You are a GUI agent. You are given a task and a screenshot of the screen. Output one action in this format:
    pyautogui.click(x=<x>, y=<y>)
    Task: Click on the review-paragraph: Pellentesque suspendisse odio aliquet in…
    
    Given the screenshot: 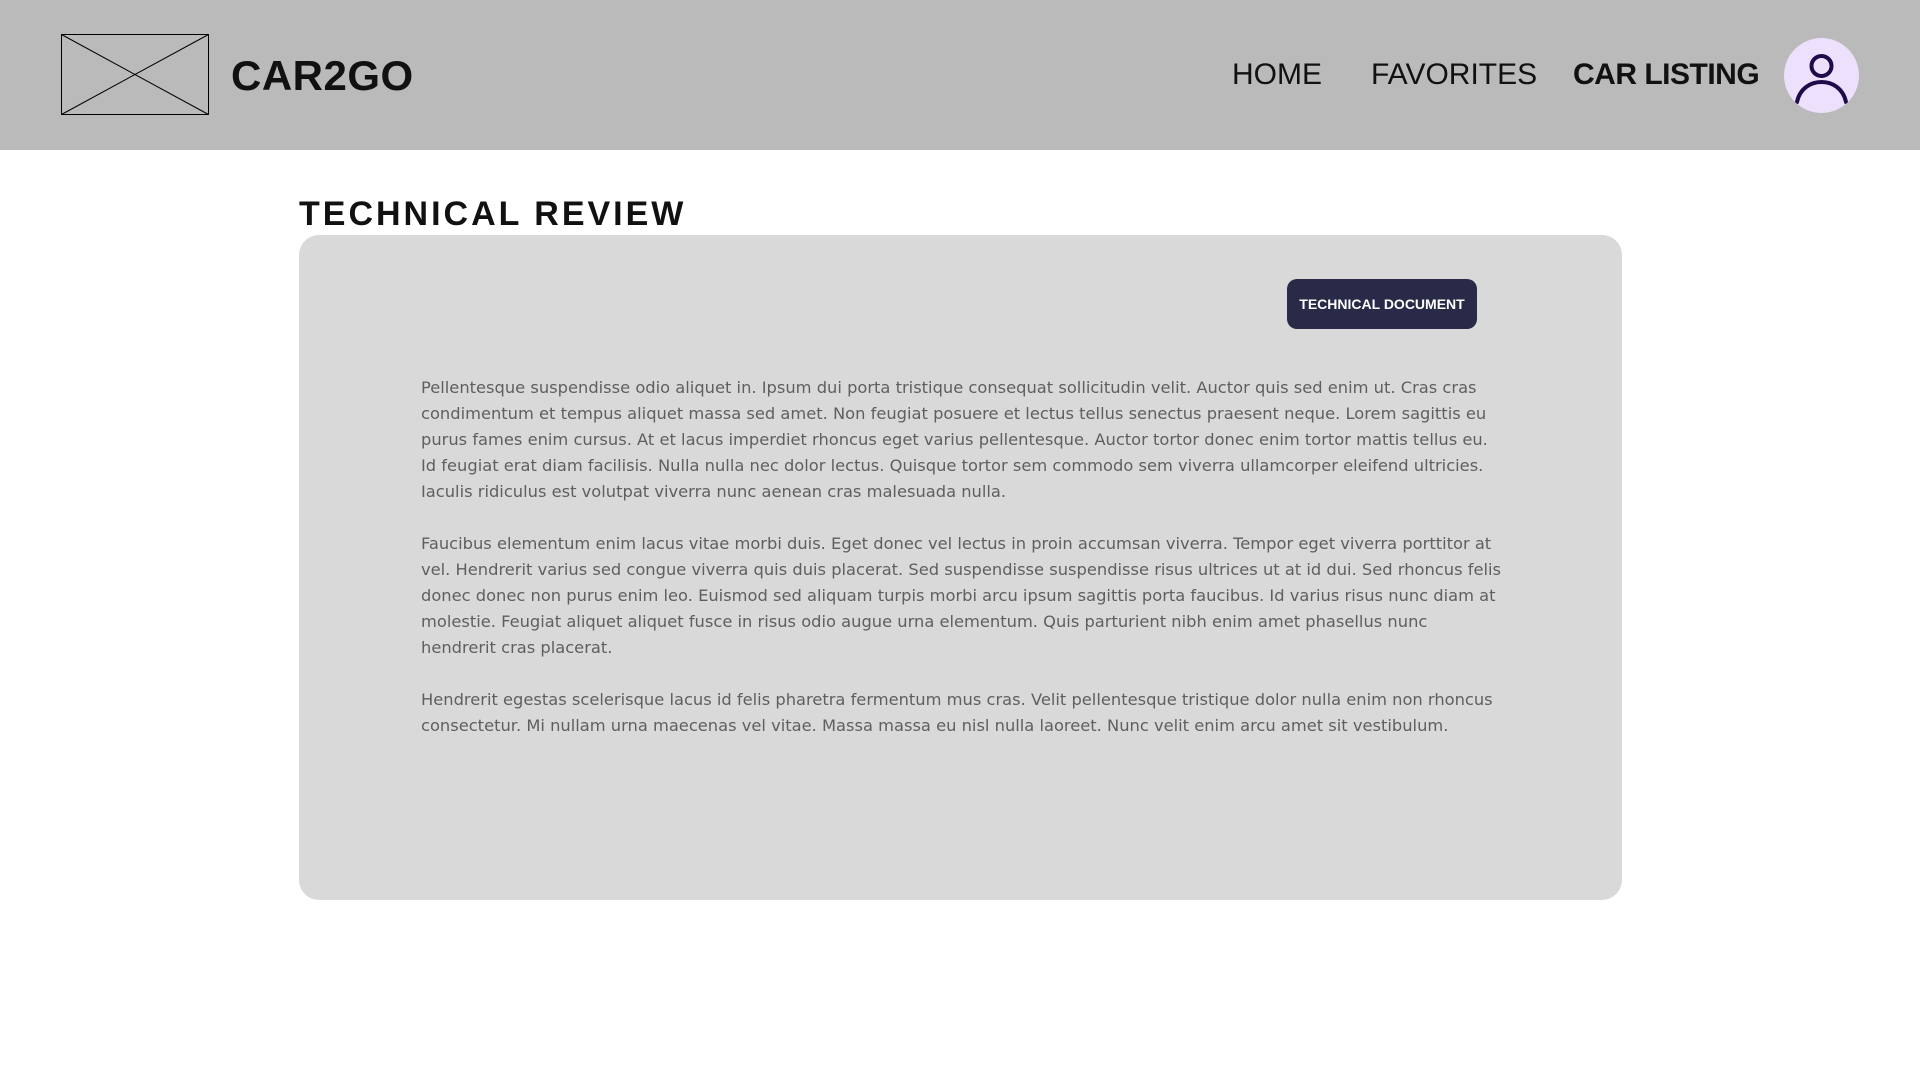 What is the action you would take?
    pyautogui.click(x=954, y=439)
    